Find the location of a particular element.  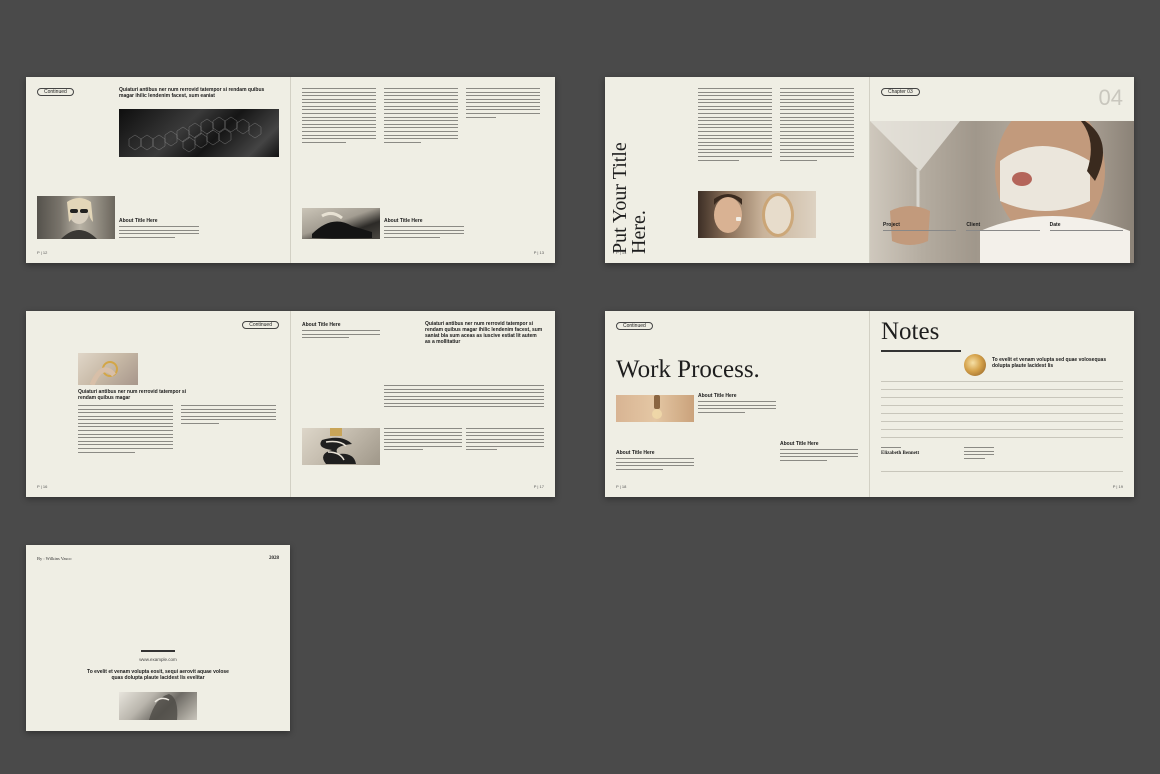

contact-info is located at coordinates (979, 454).